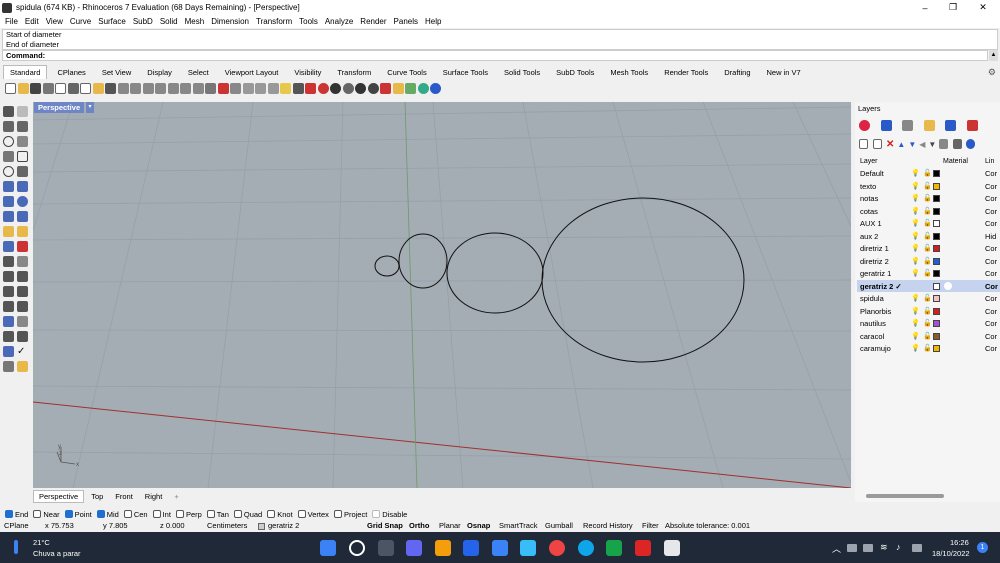 This screenshot has height=563, width=1000. Describe the element at coordinates (993, 55) in the screenshot. I see `command-scroll: ▲` at that location.